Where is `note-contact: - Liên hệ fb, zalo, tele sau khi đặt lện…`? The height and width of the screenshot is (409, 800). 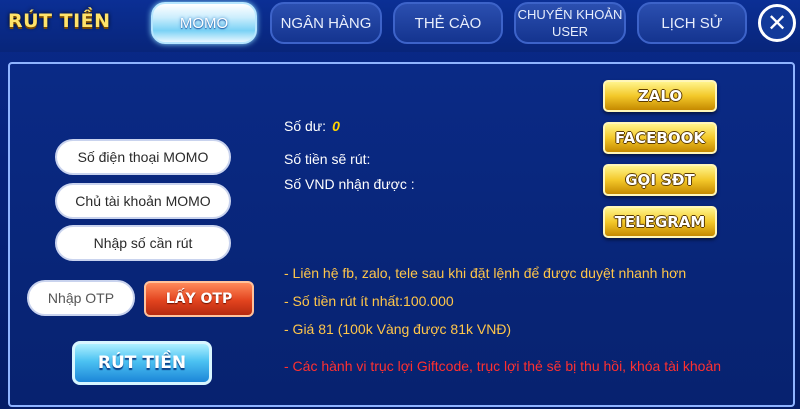
note-contact: - Liên hệ fb, zalo, tele sau khi đặt lện… is located at coordinates (485, 273).